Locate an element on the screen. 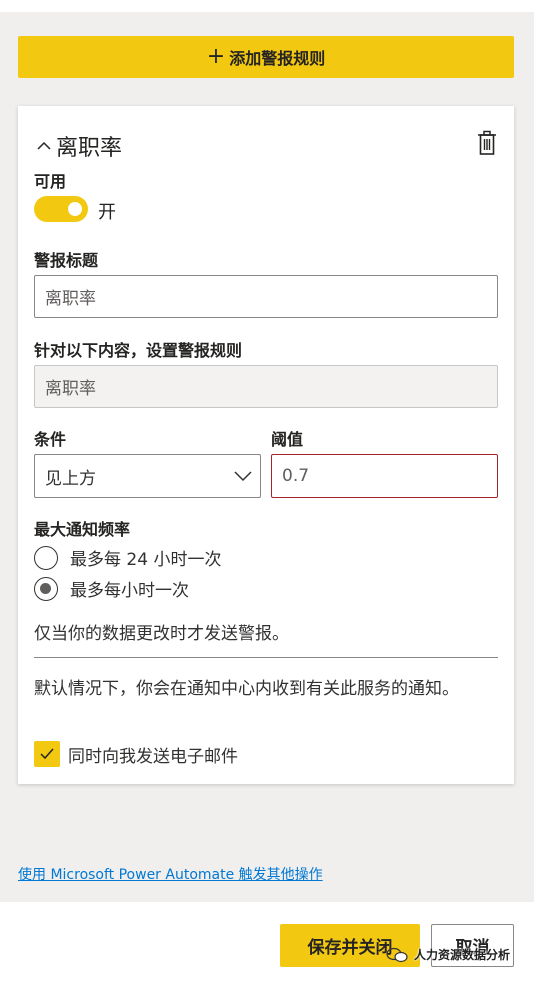 Image resolution: width=534 pixels, height=984 pixels. frequency-option-hourly: 最多每小时一次 is located at coordinates (111, 588).